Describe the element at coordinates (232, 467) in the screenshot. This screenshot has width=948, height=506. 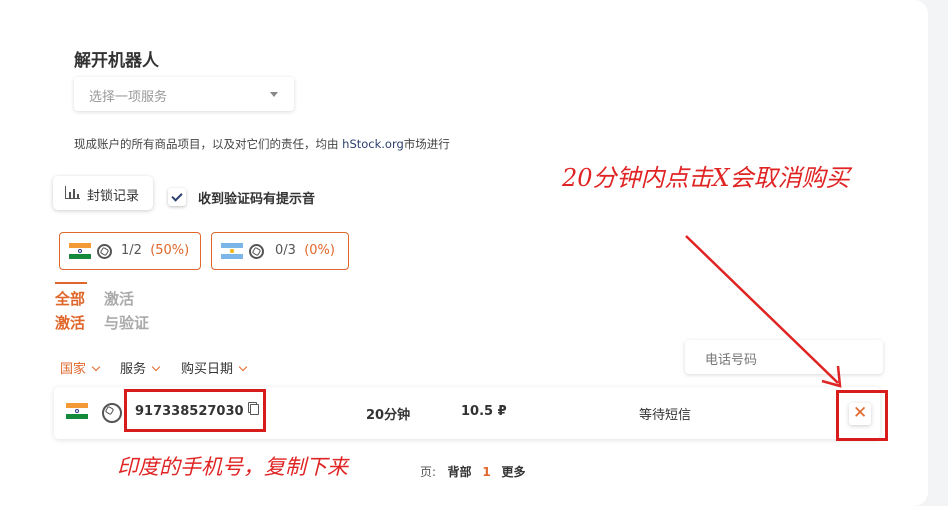
I see `annotation-copy-note: 印度的手机号，复制下来` at that location.